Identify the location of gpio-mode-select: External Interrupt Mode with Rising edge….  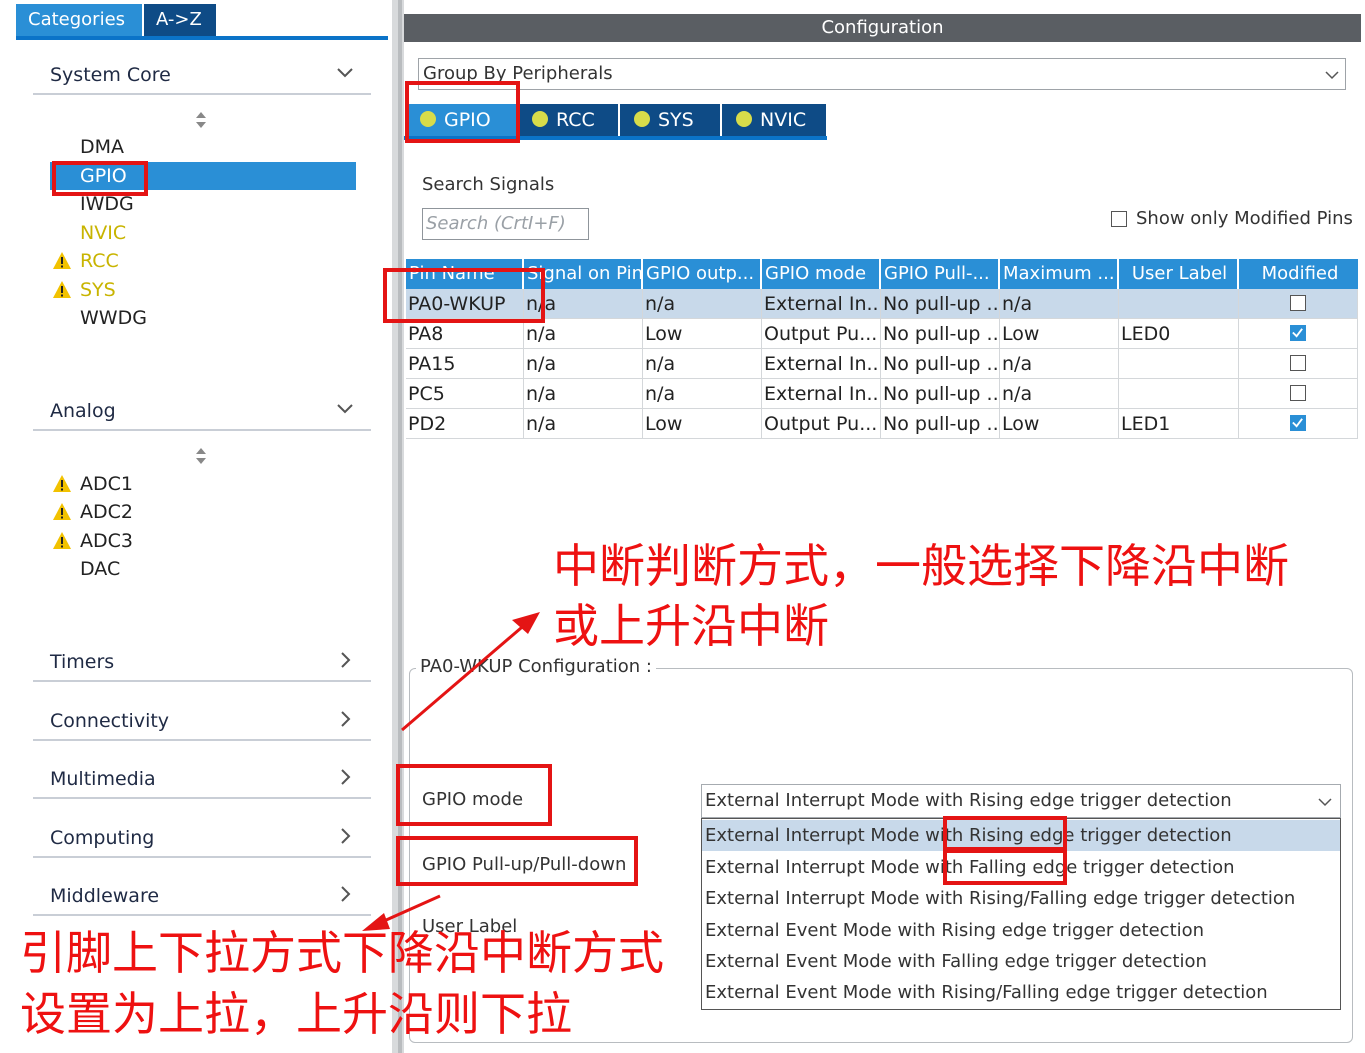
(1021, 801).